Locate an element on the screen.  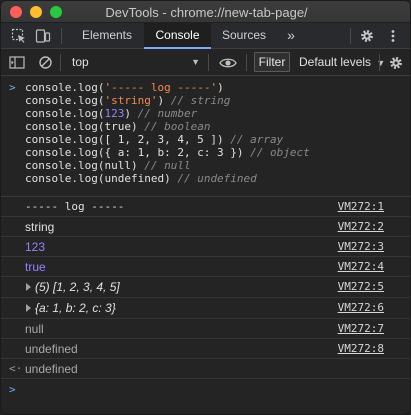
log-row: undefined VM272:8 is located at coordinates (205, 349).